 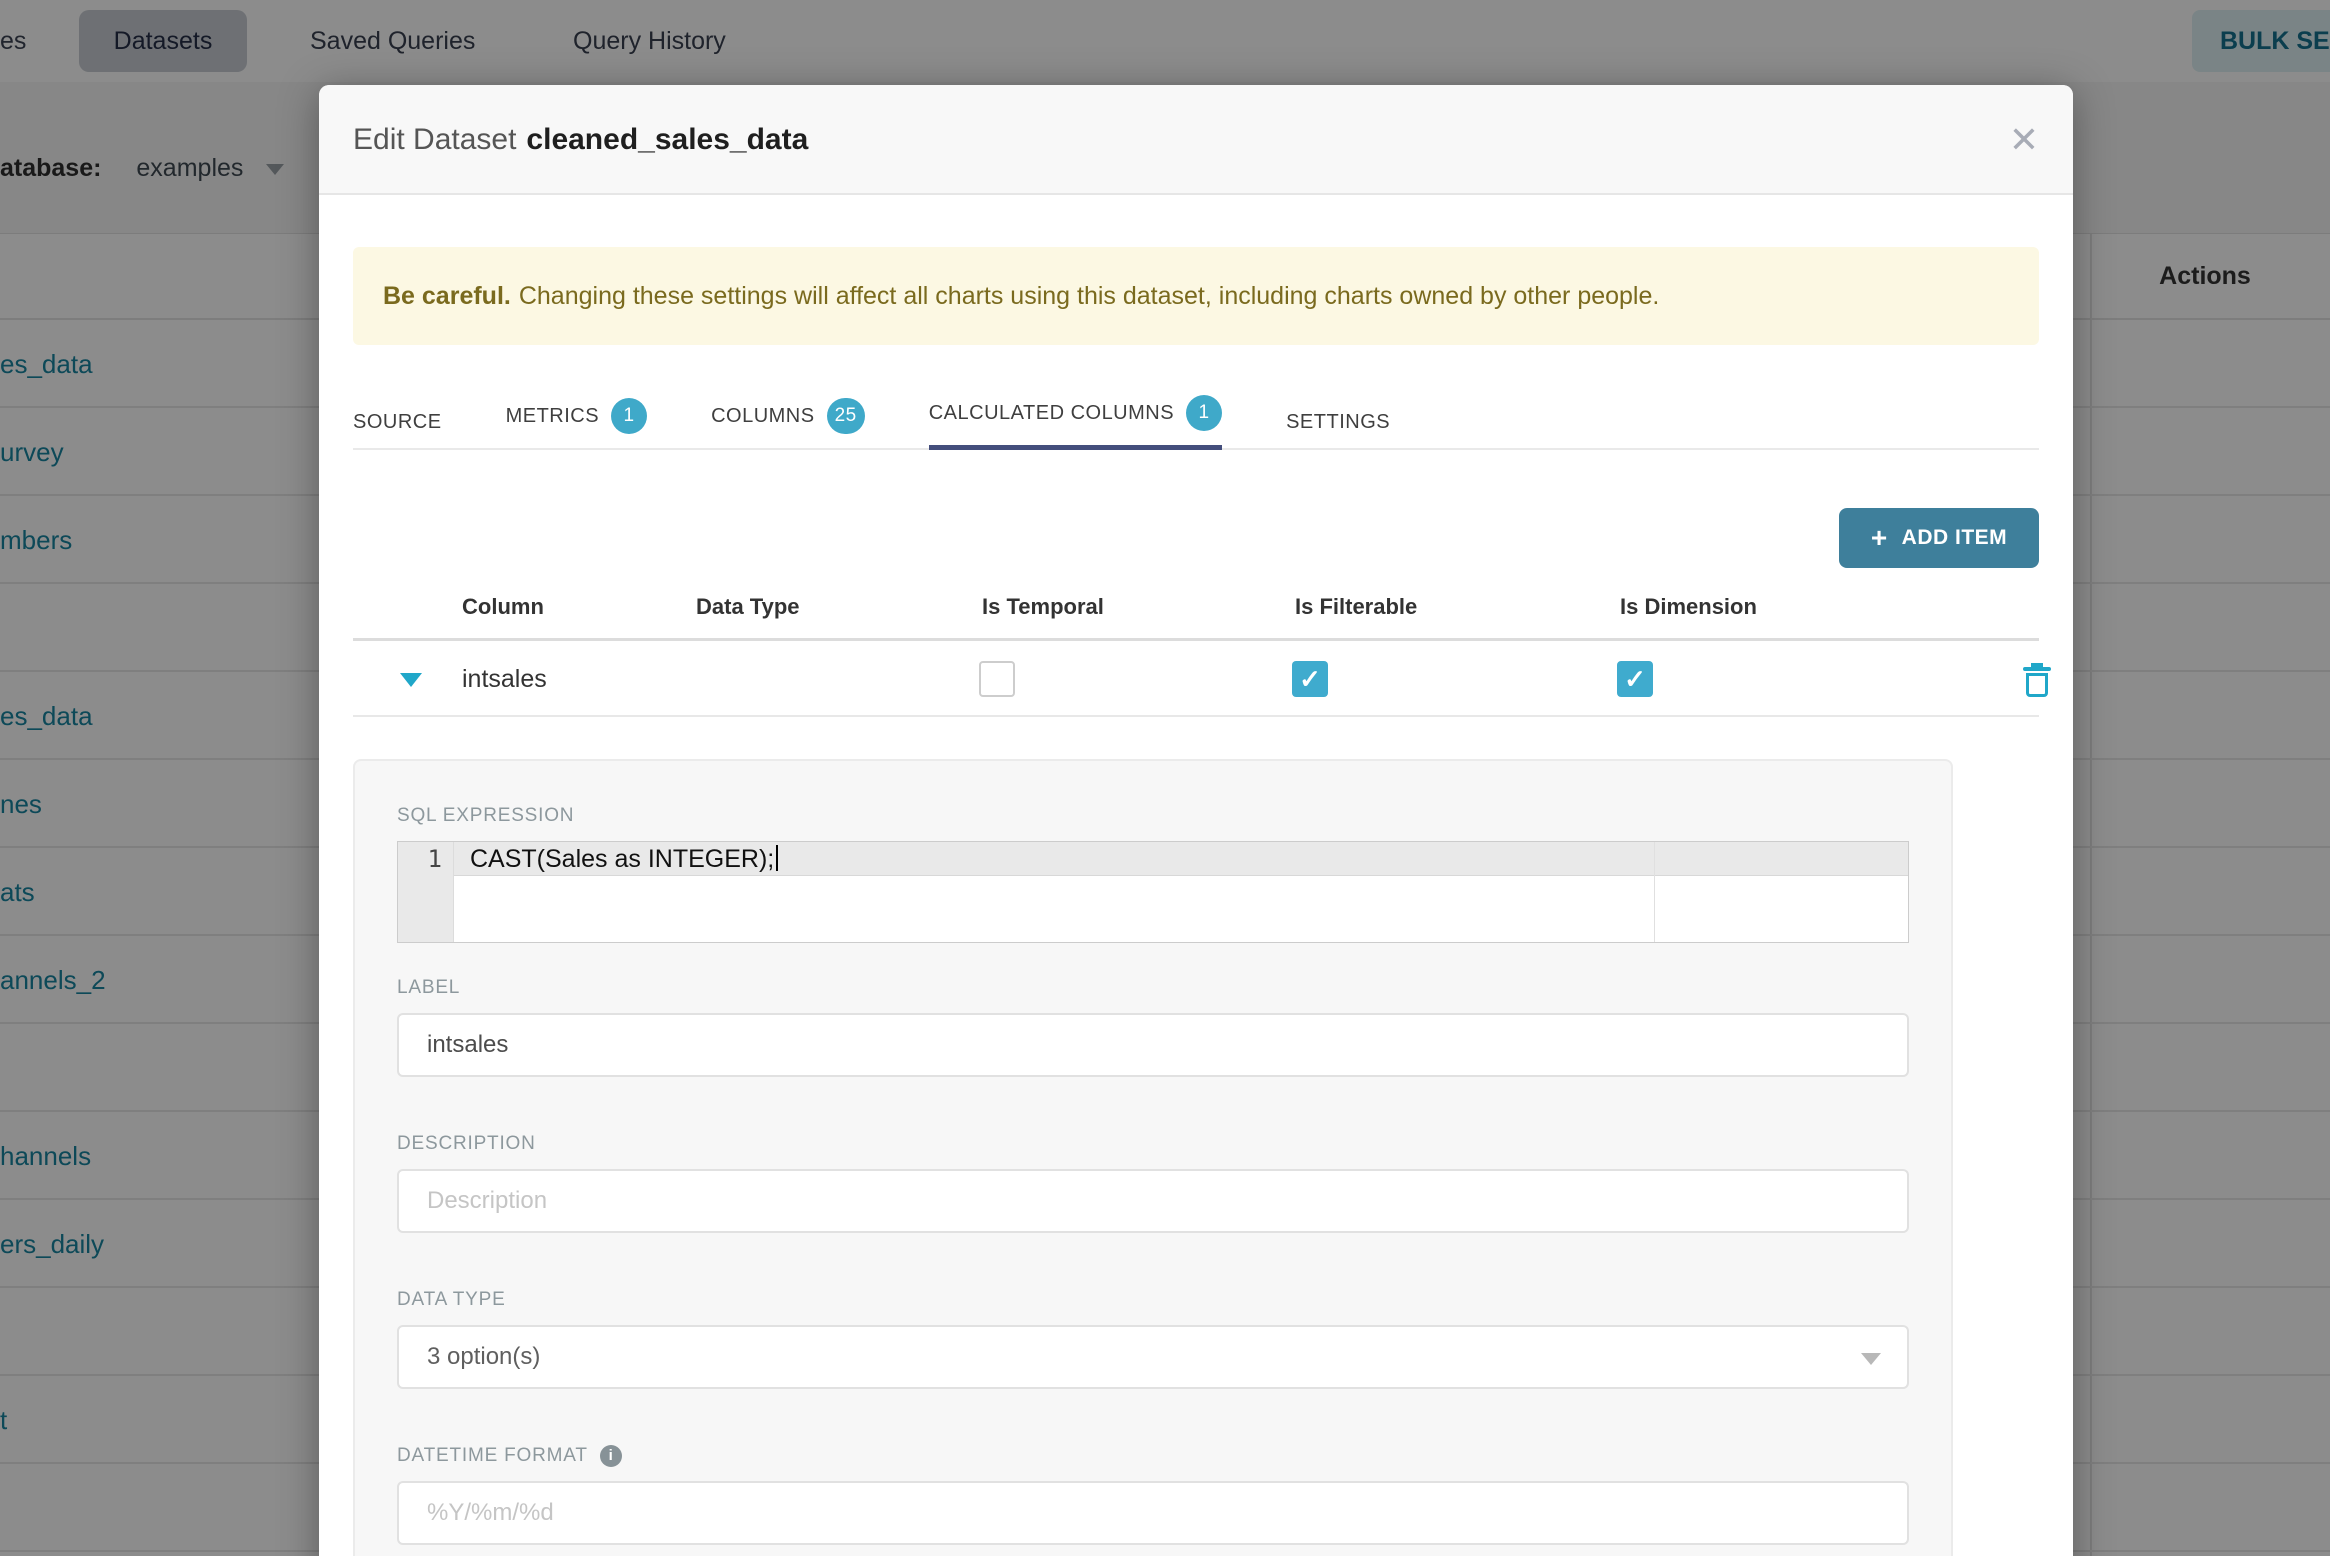 I want to click on tab-columns: COLUMNS 25, so click(x=788, y=423).